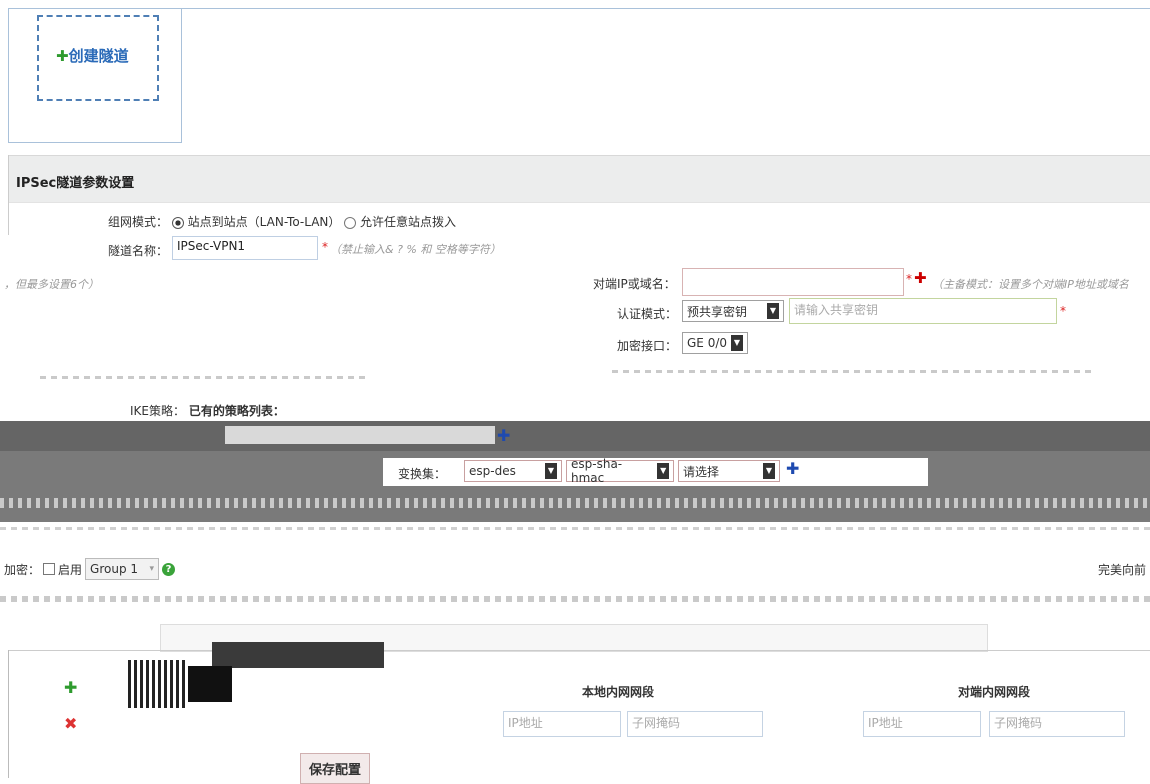 The image size is (1150, 784). What do you see at coordinates (695, 724) in the screenshot?
I see `local-mask-input: 子网掩码` at bounding box center [695, 724].